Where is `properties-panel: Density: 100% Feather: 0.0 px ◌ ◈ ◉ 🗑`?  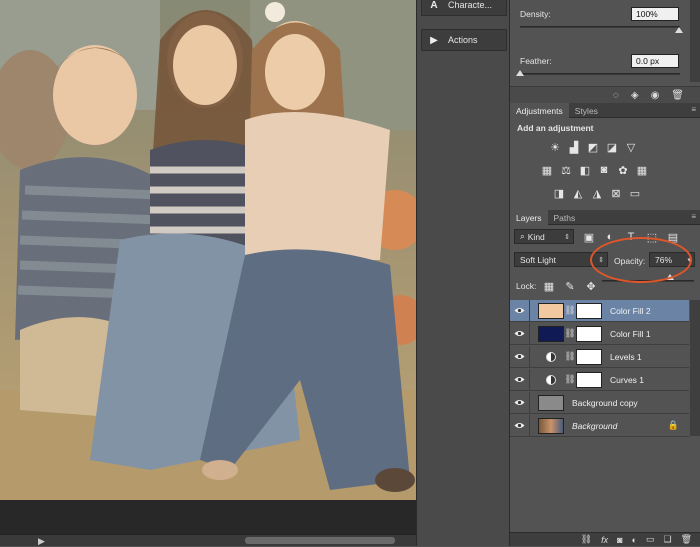 properties-panel: Density: 100% Feather: 0.0 px ◌ ◈ ◉ 🗑 is located at coordinates (605, 51).